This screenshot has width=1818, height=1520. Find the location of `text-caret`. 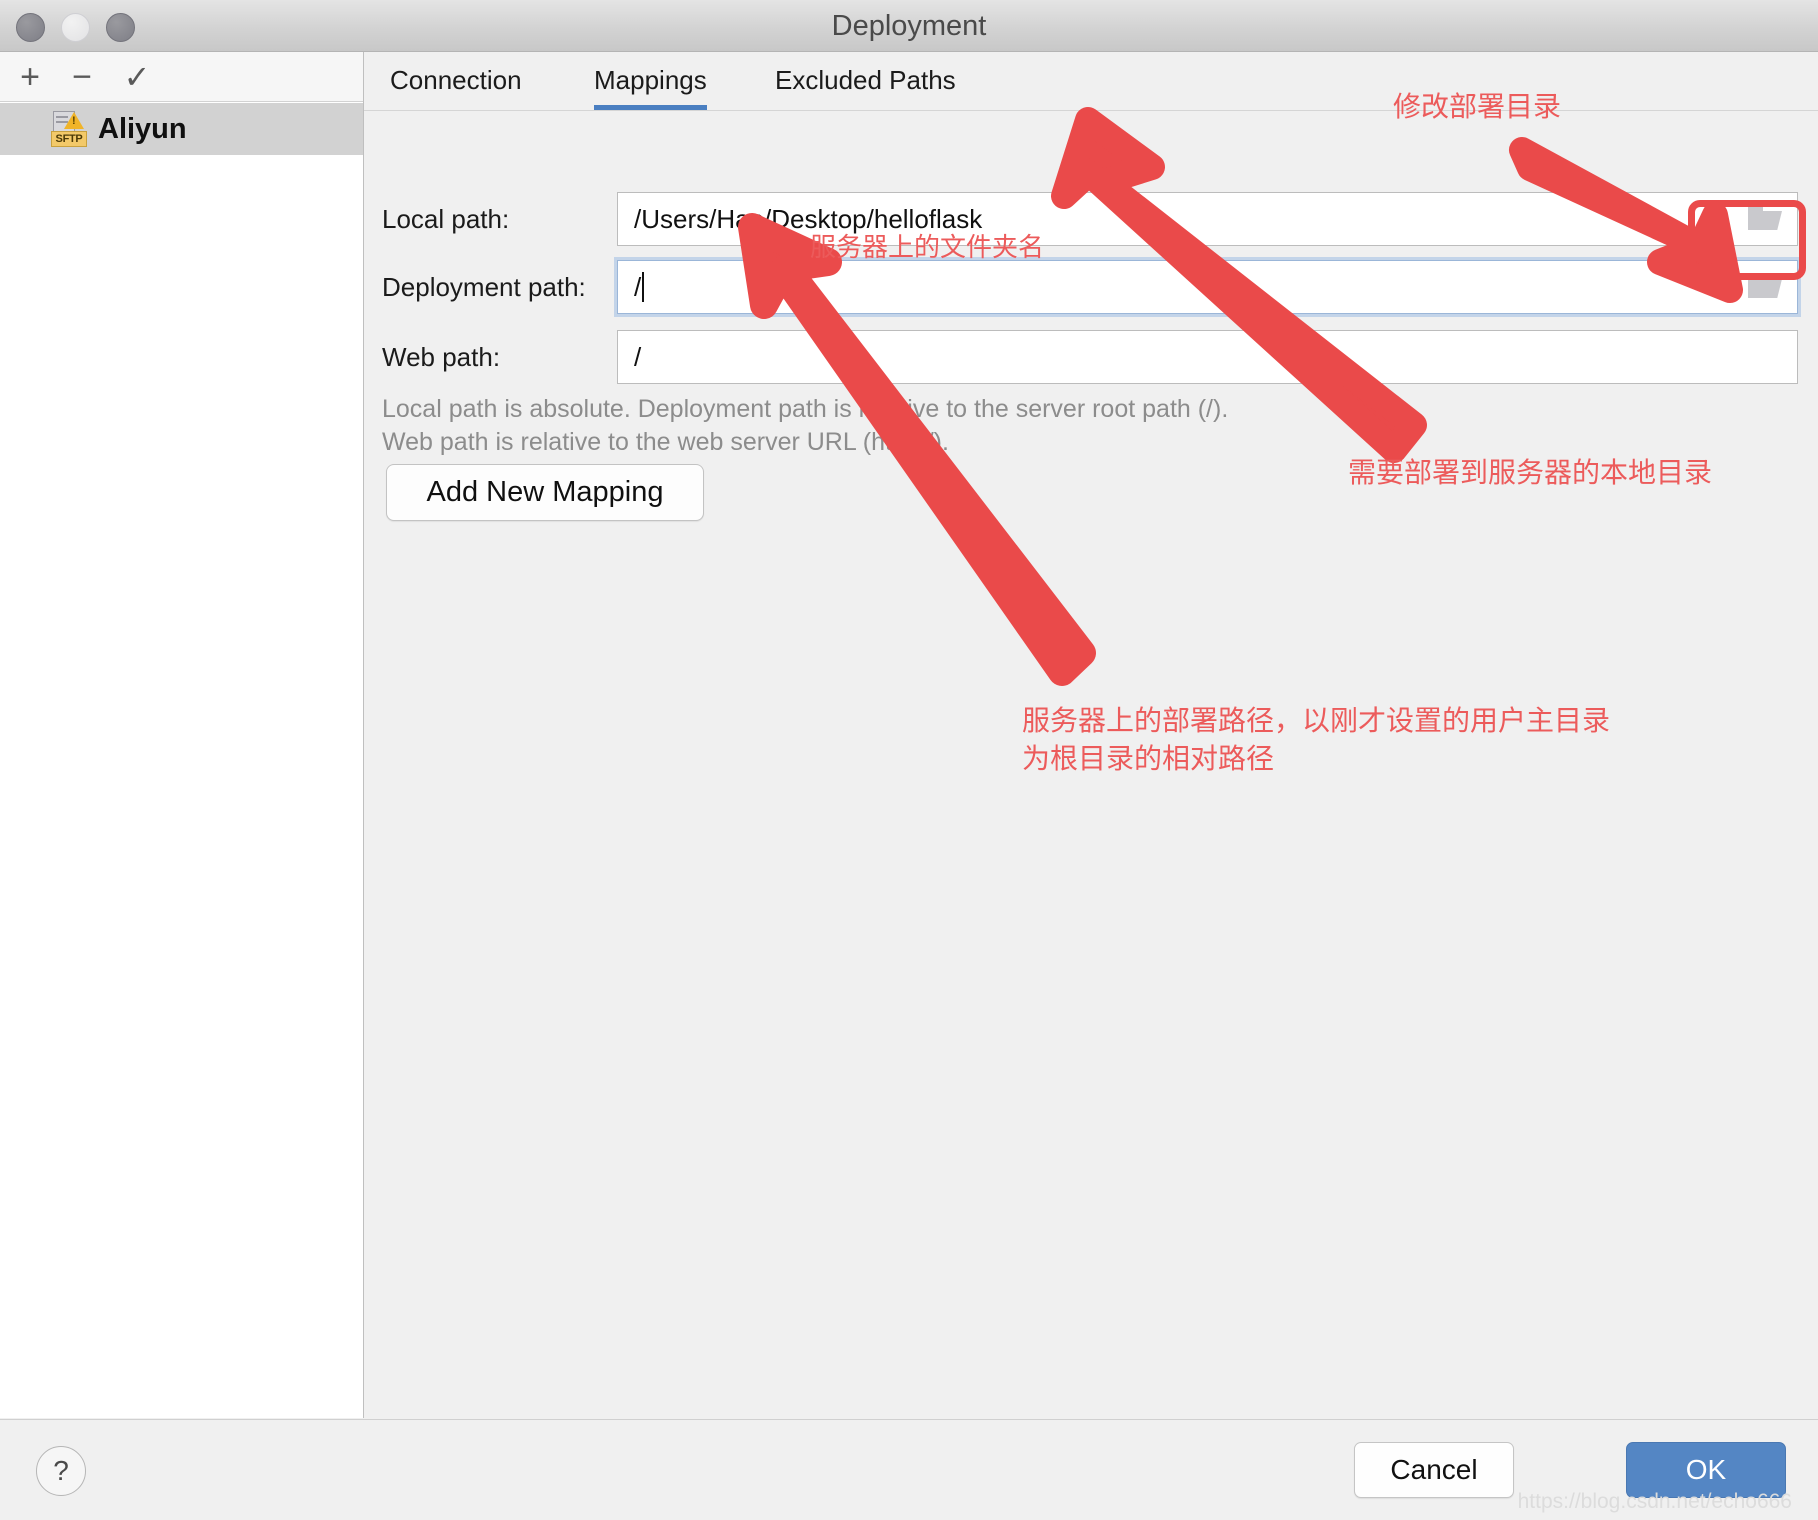

text-caret is located at coordinates (643, 287).